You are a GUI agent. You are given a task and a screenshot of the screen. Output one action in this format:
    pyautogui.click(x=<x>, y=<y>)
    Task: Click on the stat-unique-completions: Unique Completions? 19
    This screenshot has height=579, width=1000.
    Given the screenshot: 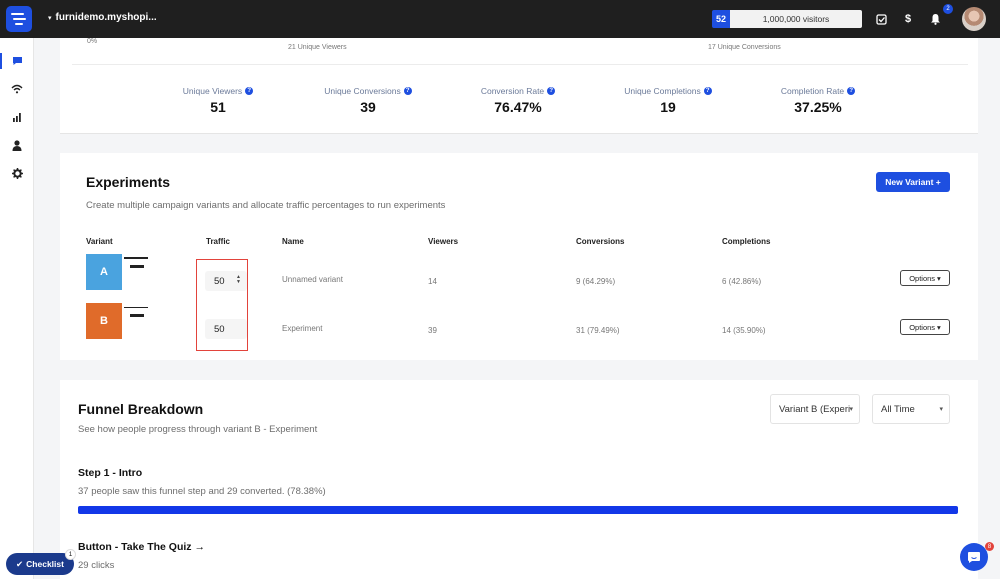 What is the action you would take?
    pyautogui.click(x=668, y=100)
    